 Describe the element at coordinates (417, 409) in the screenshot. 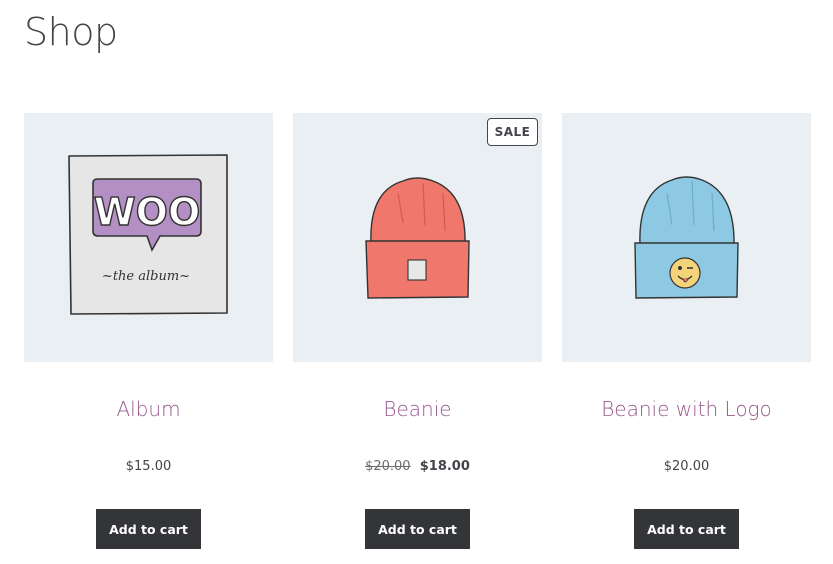

I see `product-title-beanie: Beanie` at that location.